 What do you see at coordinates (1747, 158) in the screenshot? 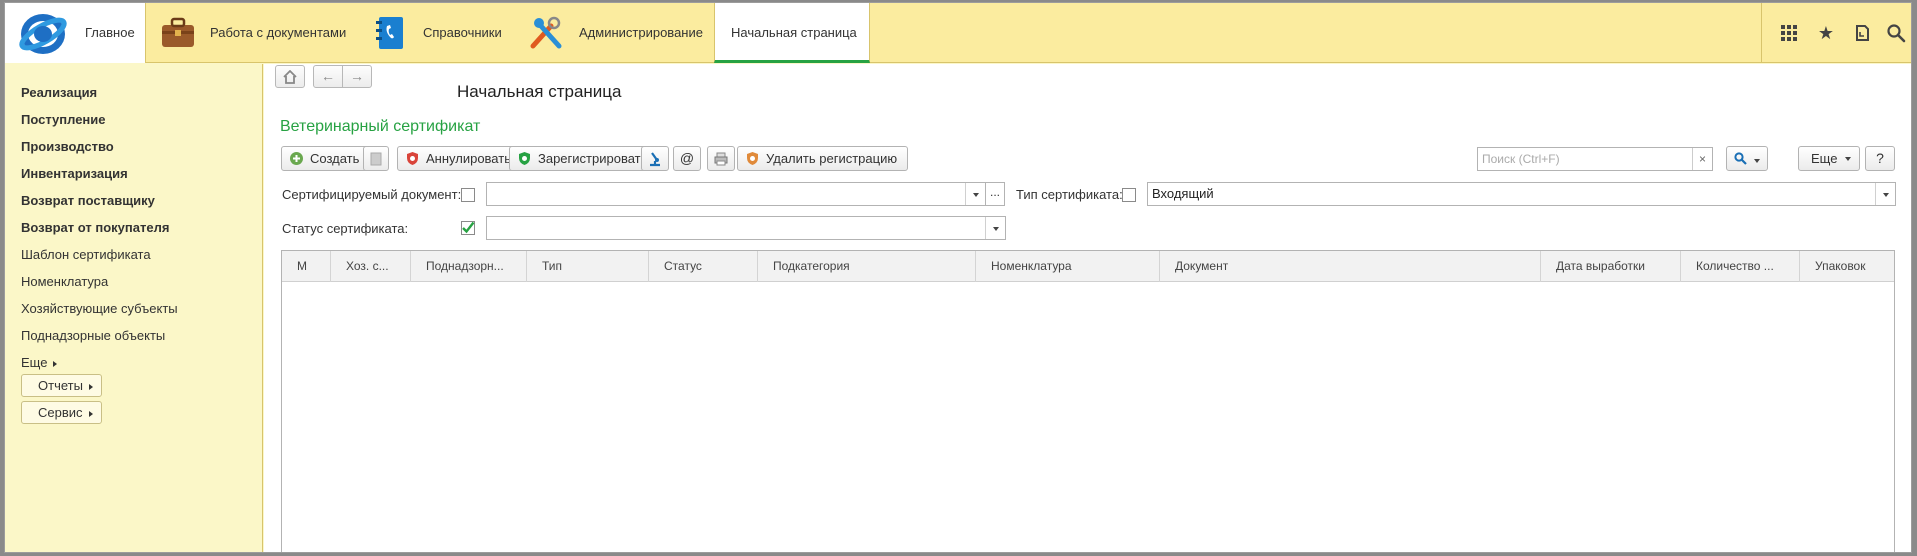
I see `search-options-button` at bounding box center [1747, 158].